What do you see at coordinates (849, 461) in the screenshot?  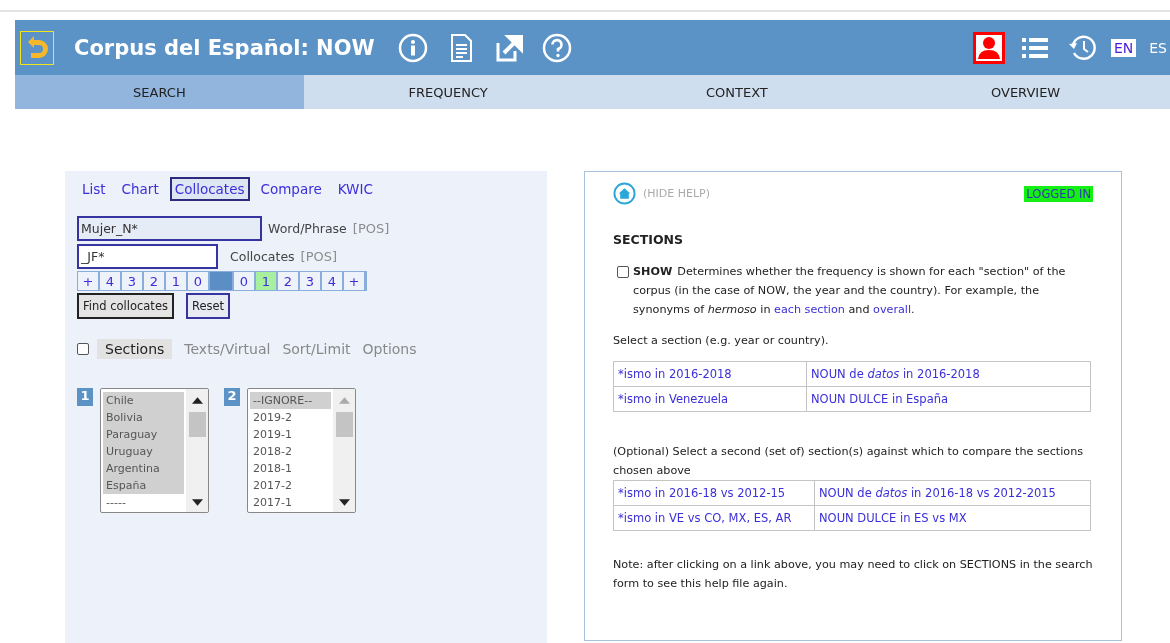 I see `help-text: (Optional) Select a second (set of) section(s) against which to compare the sections chosen above` at bounding box center [849, 461].